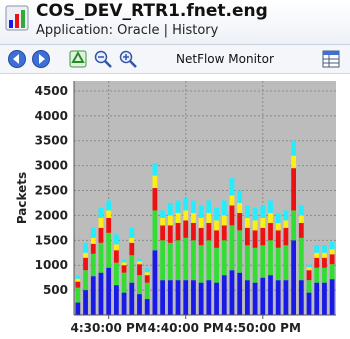 Image resolution: width=350 pixels, height=339 pixels. What do you see at coordinates (17, 59) in the screenshot?
I see `back-button` at bounding box center [17, 59].